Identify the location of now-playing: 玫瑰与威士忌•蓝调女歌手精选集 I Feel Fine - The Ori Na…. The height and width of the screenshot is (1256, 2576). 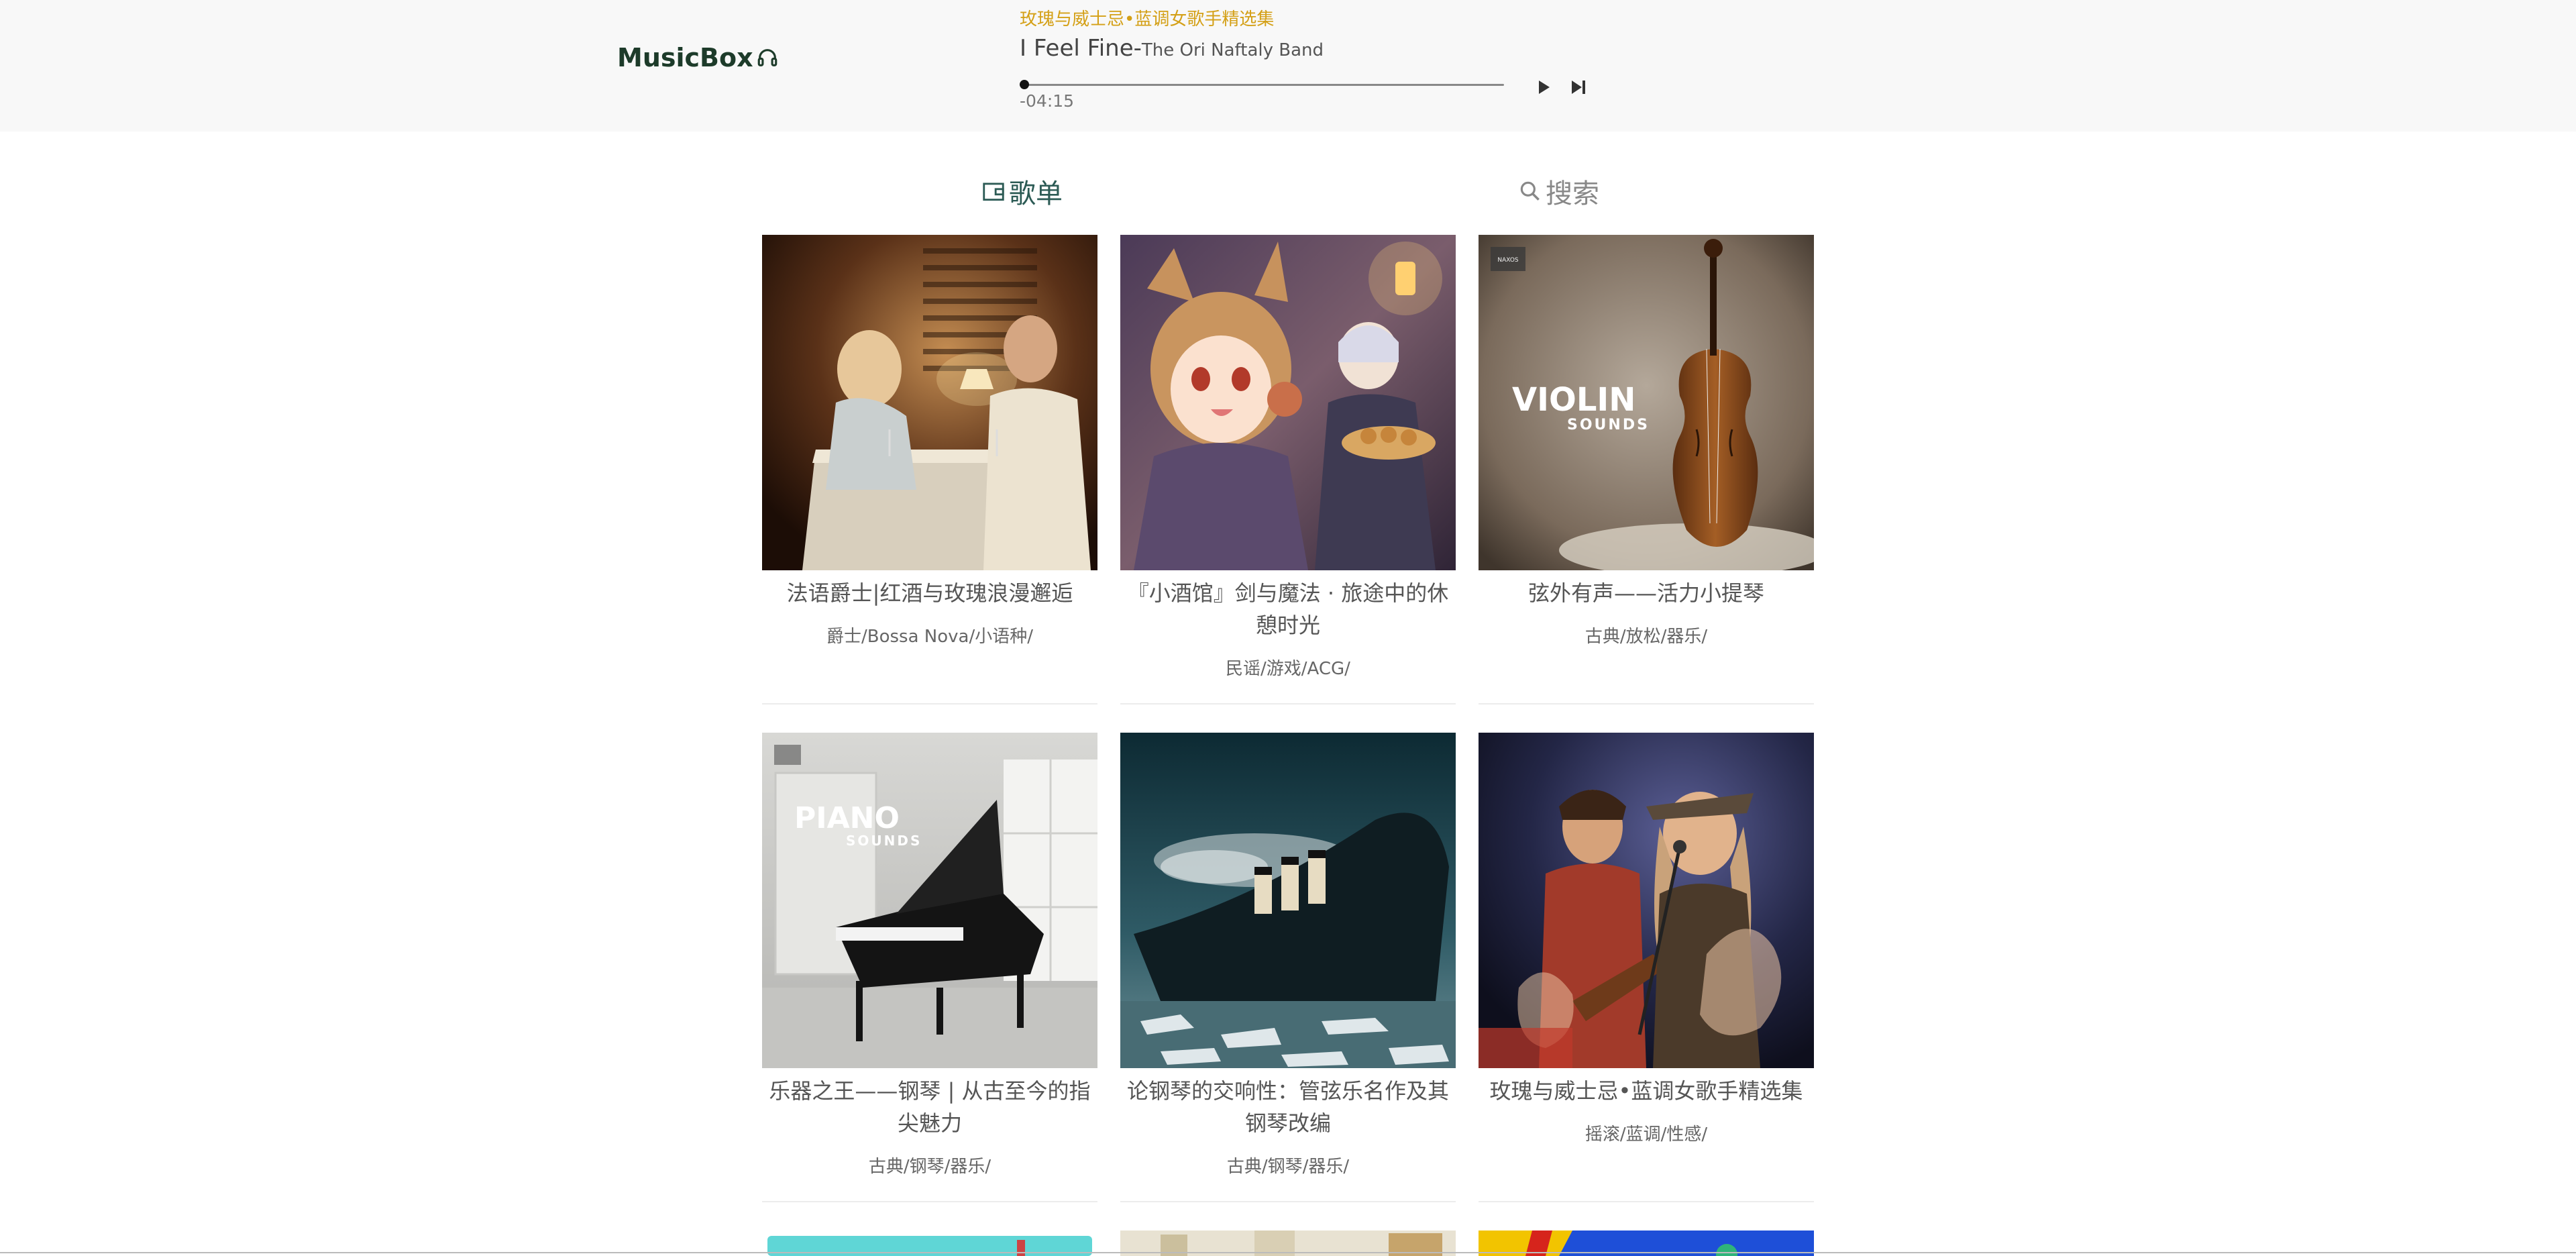
(1308, 62).